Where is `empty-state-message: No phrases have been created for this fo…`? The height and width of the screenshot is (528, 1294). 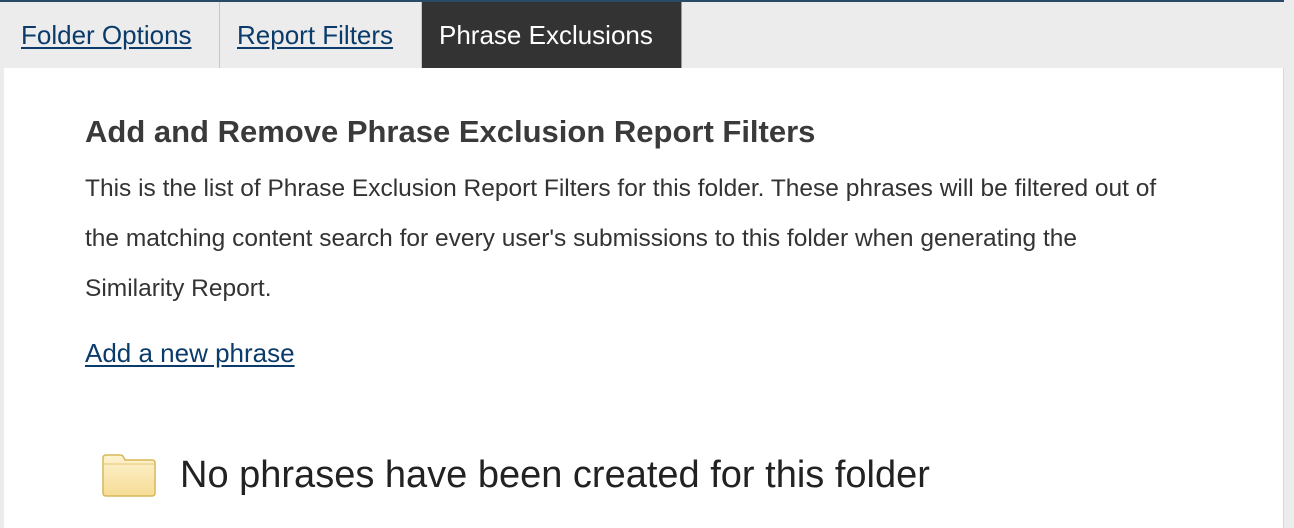 empty-state-message: No phrases have been created for this fo… is located at coordinates (555, 475).